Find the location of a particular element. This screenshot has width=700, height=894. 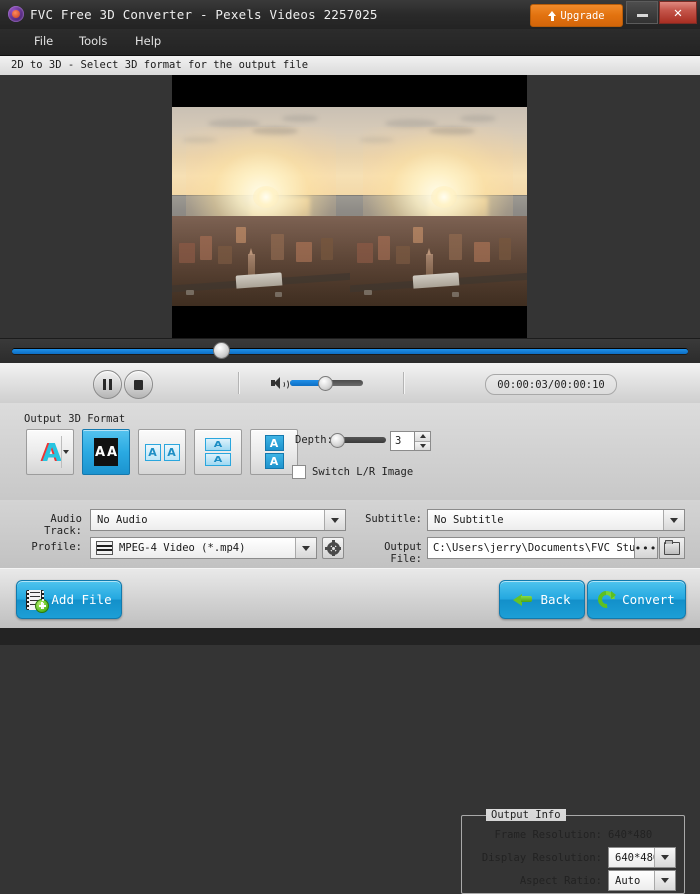

side-by-side-half-icon: AA is located at coordinates (162, 452).